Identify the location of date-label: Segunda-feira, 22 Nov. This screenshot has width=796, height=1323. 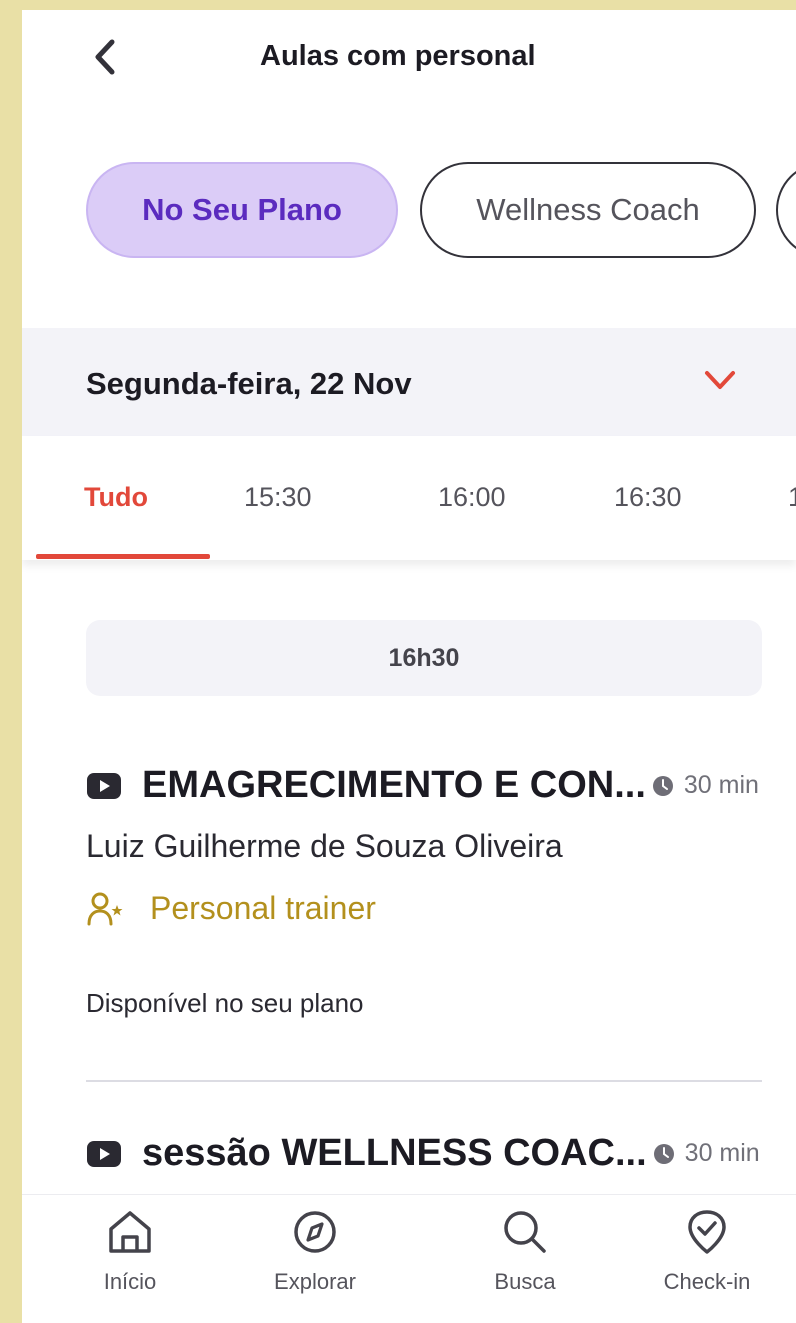
(249, 383).